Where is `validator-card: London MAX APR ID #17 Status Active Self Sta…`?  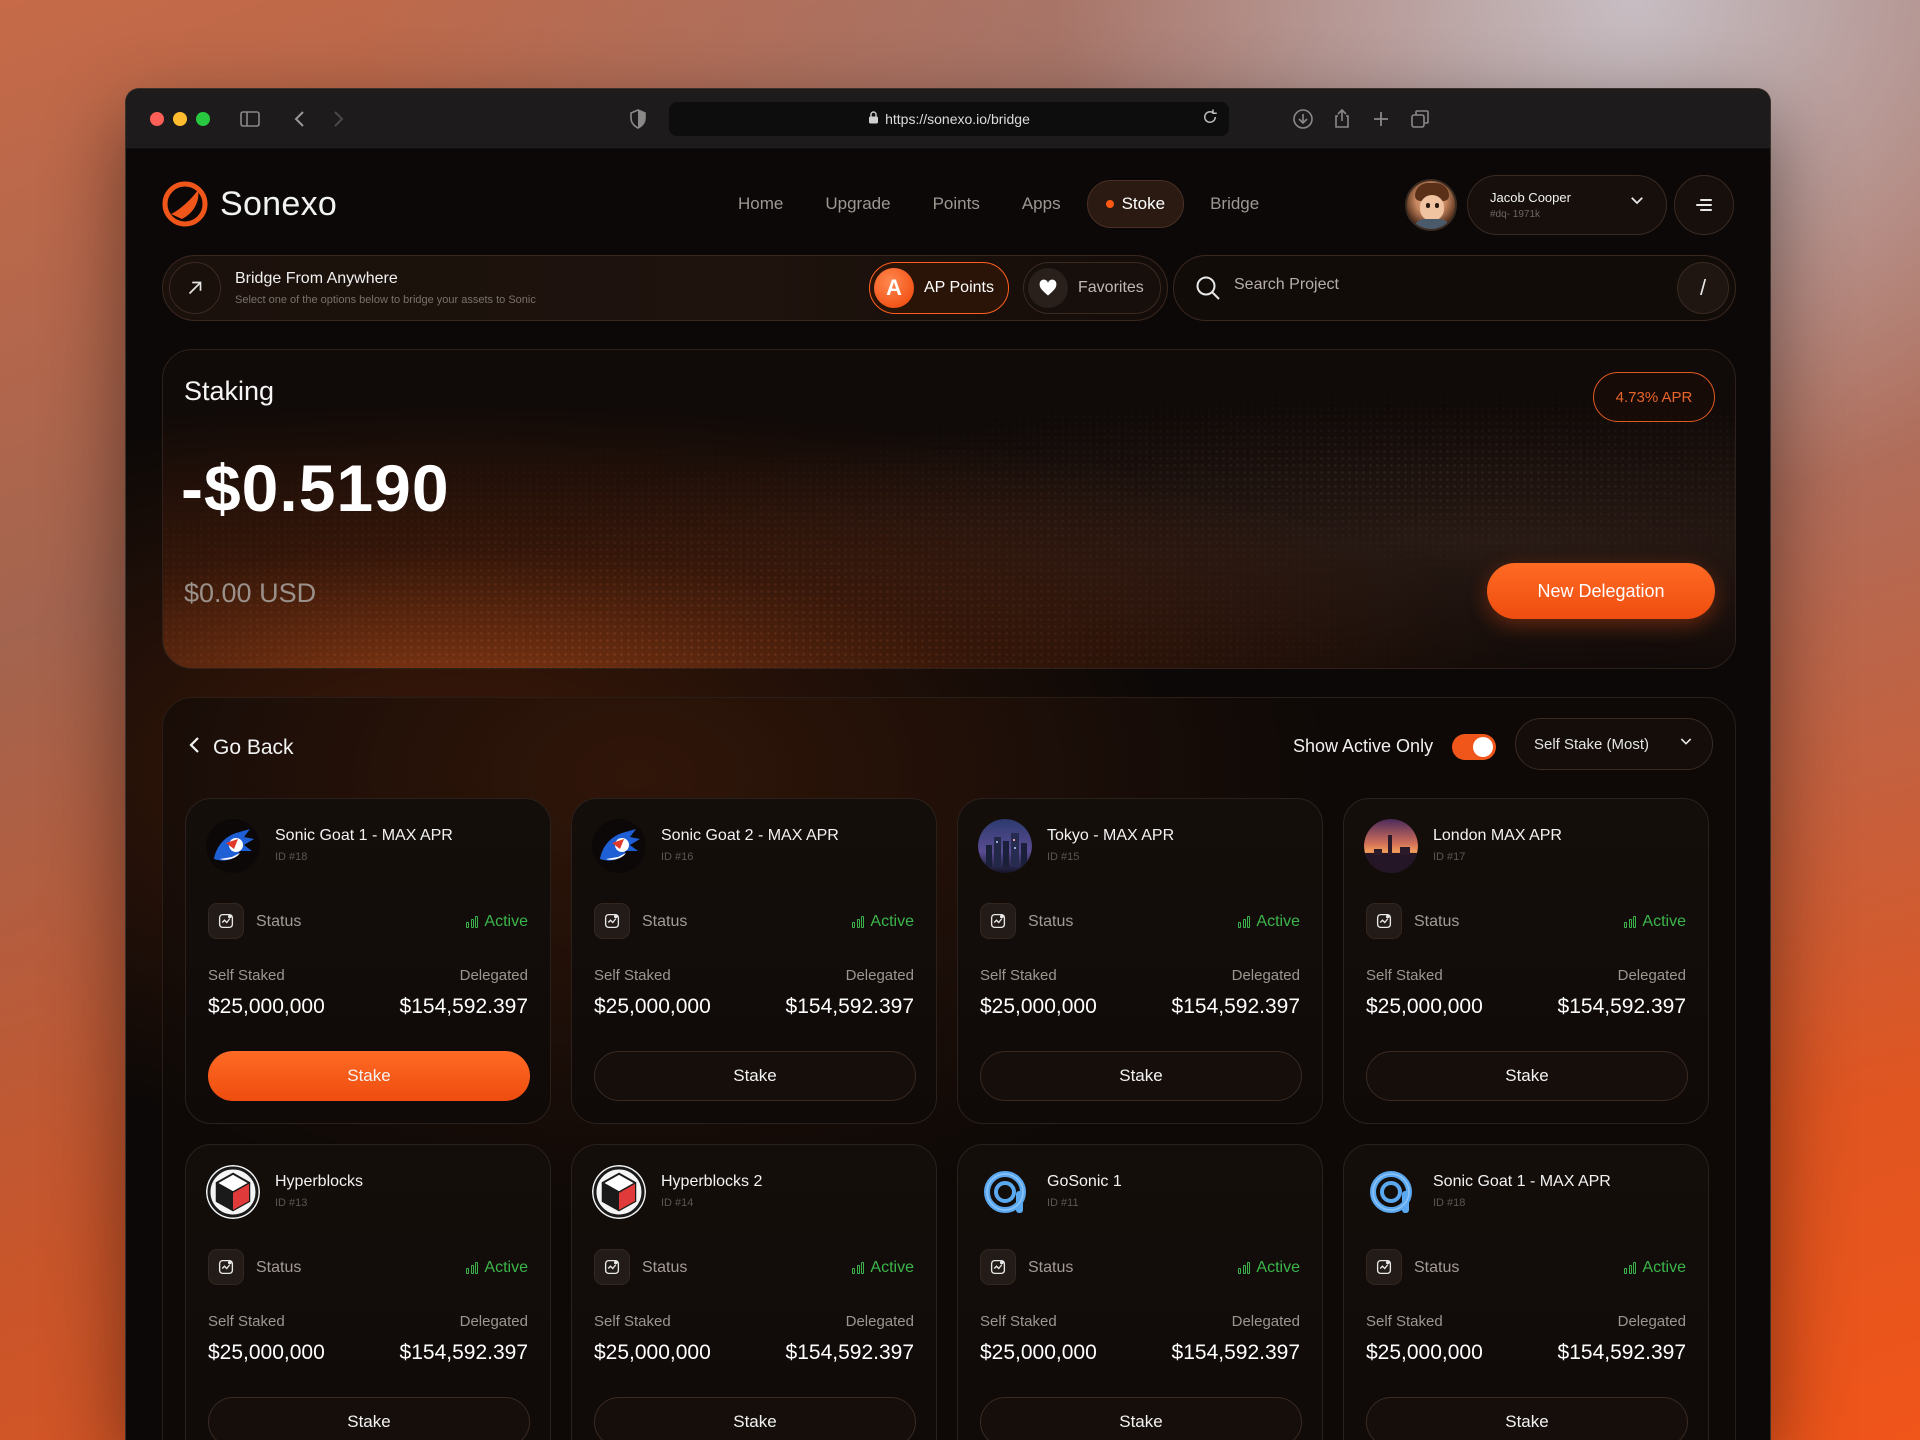
validator-card: London MAX APR ID #17 Status Active Self Sta… is located at coordinates (1526, 961).